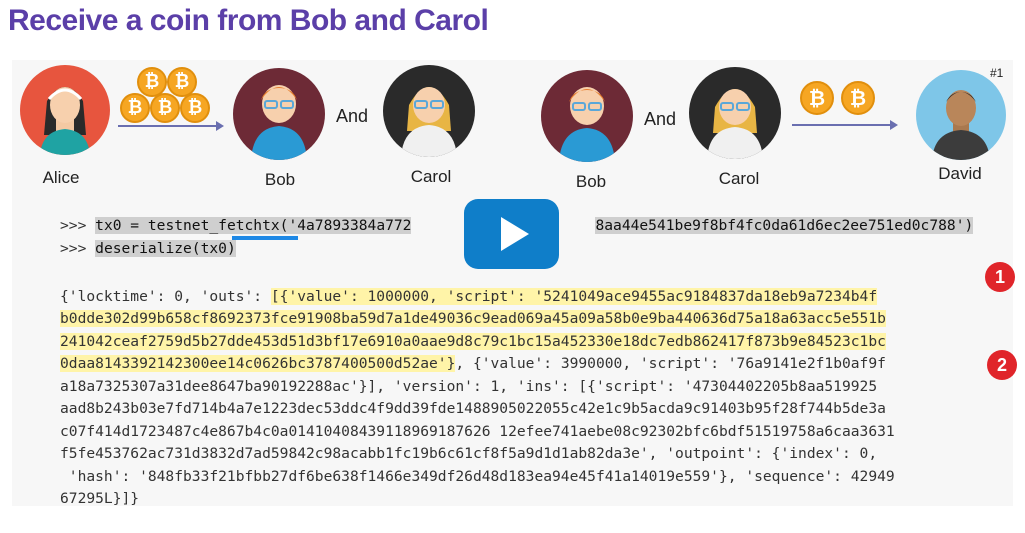 The height and width of the screenshot is (533, 1025). I want to click on output-line: 67295L}]}, so click(100, 498).